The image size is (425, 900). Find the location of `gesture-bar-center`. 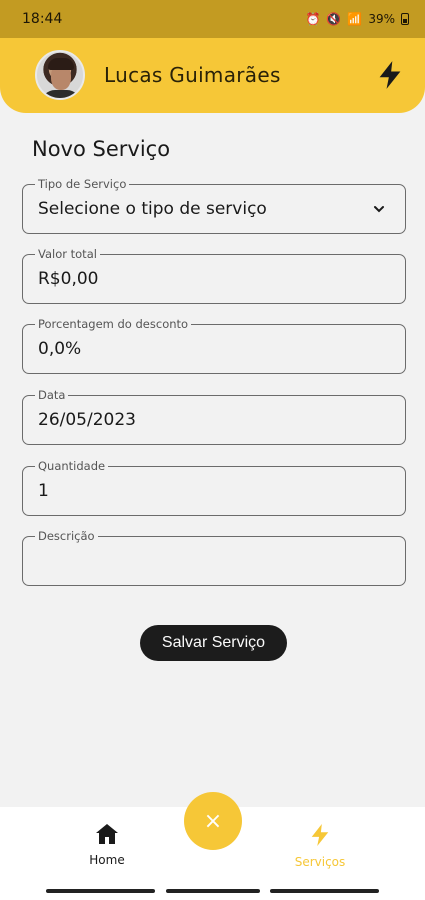

gesture-bar-center is located at coordinates (213, 891).